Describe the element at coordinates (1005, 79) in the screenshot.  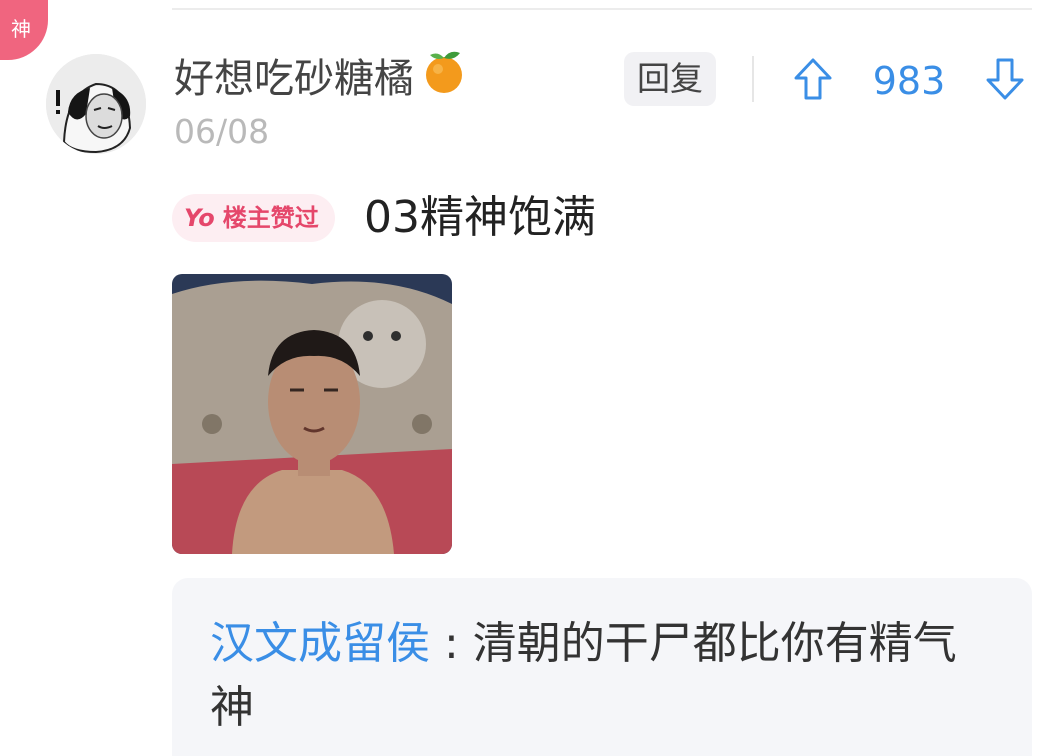
I see `downvote-icon` at that location.